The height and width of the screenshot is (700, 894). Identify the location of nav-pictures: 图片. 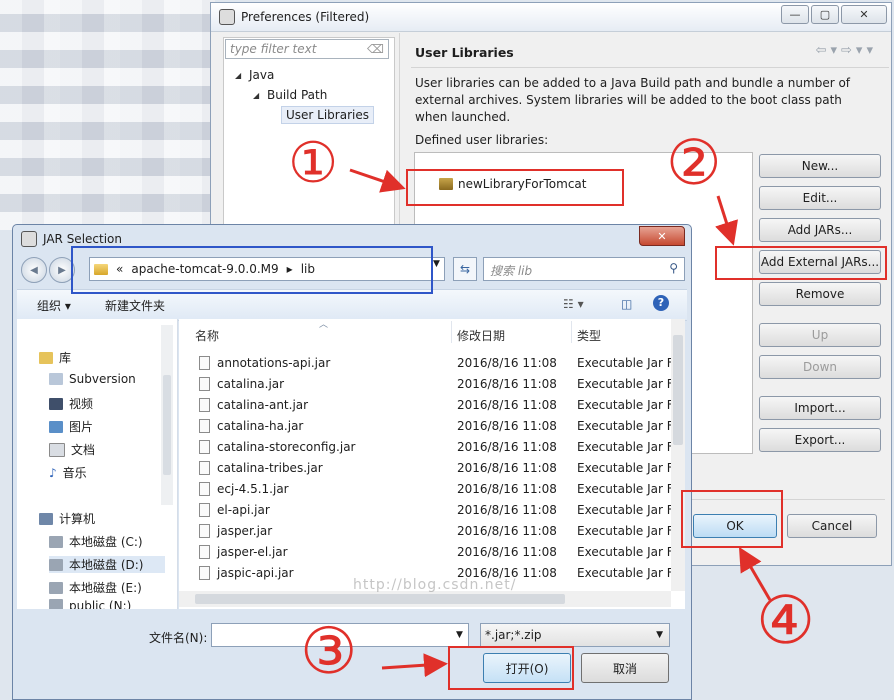
(71, 426).